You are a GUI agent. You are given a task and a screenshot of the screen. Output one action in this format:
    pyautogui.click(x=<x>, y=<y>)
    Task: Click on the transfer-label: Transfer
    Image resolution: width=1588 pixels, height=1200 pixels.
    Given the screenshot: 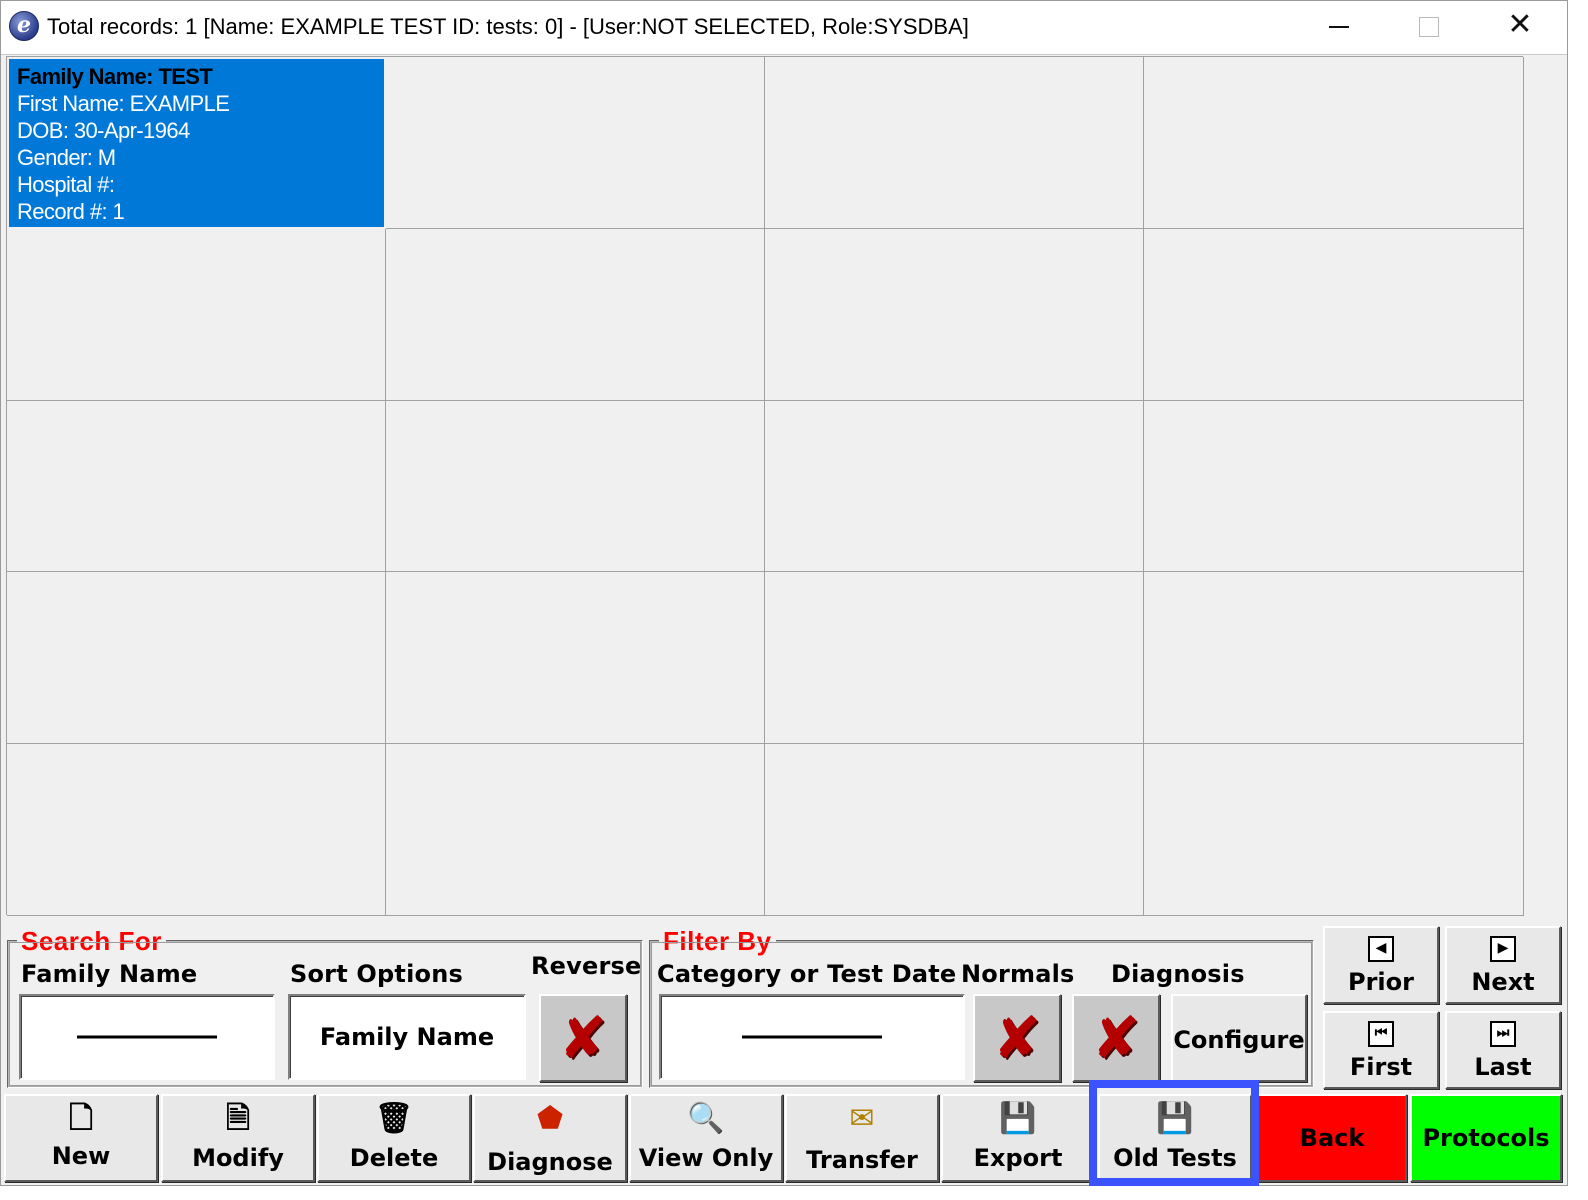 What is the action you would take?
    pyautogui.click(x=862, y=1160)
    